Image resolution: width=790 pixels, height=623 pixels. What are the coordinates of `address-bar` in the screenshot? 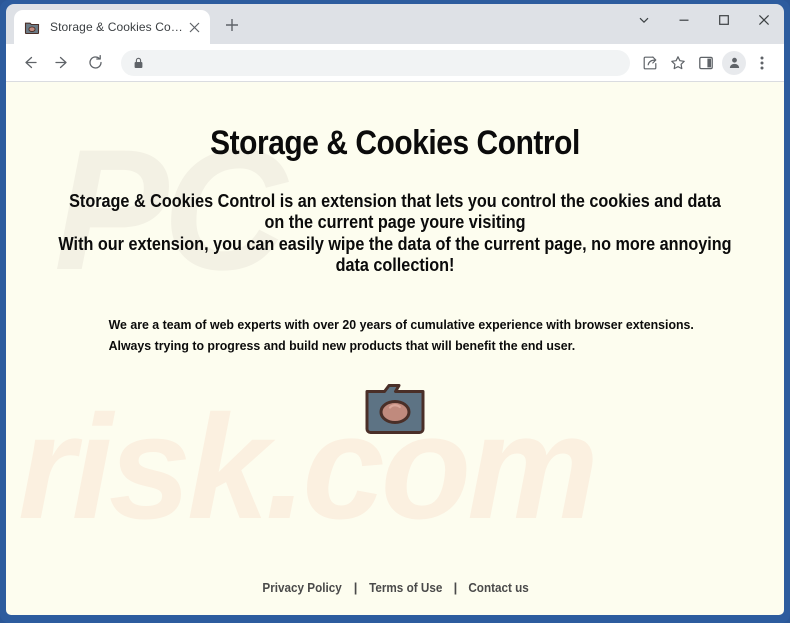 It's located at (375, 62).